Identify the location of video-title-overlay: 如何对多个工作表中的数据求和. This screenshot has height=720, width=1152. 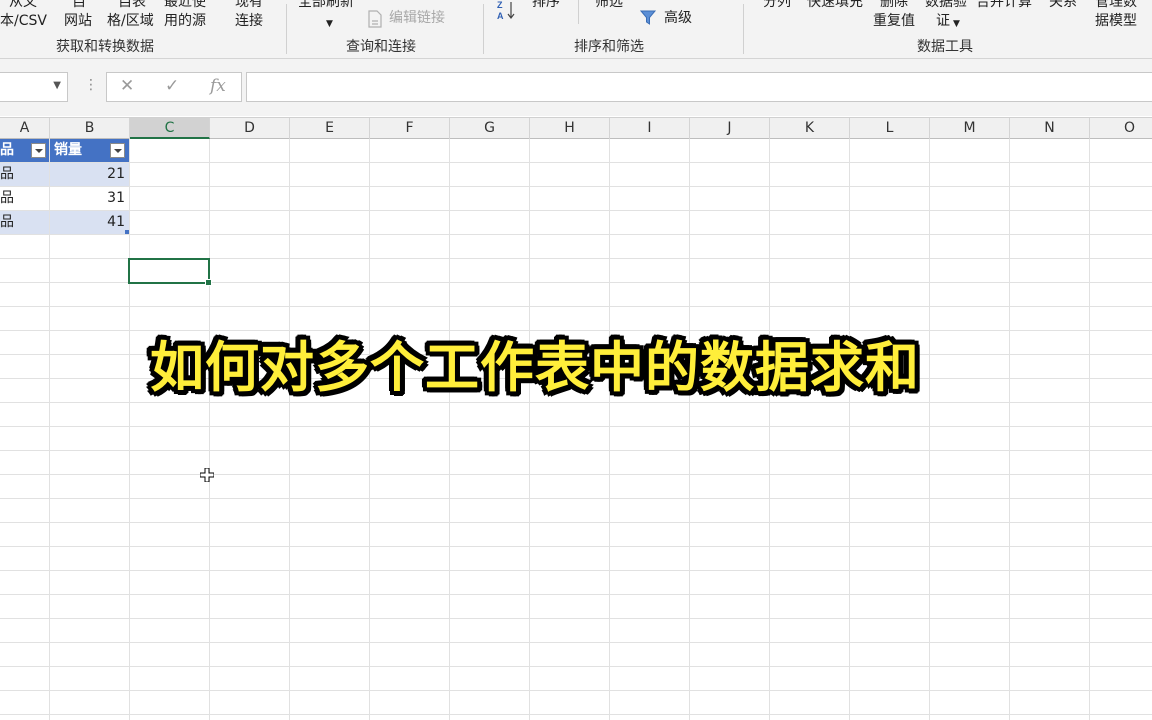
(535, 367).